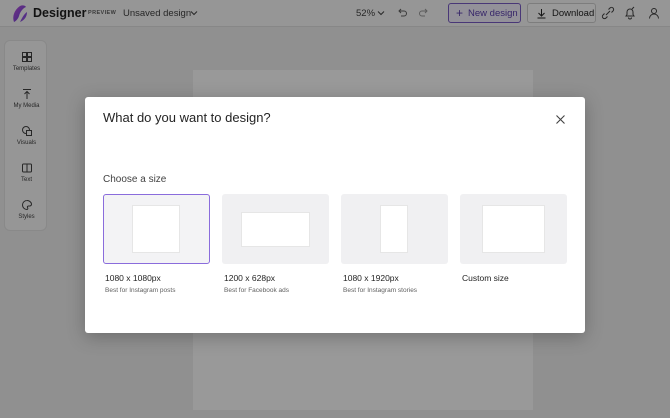 Image resolution: width=670 pixels, height=418 pixels. I want to click on option-subtitle: Best for Instagram posts, so click(140, 290).